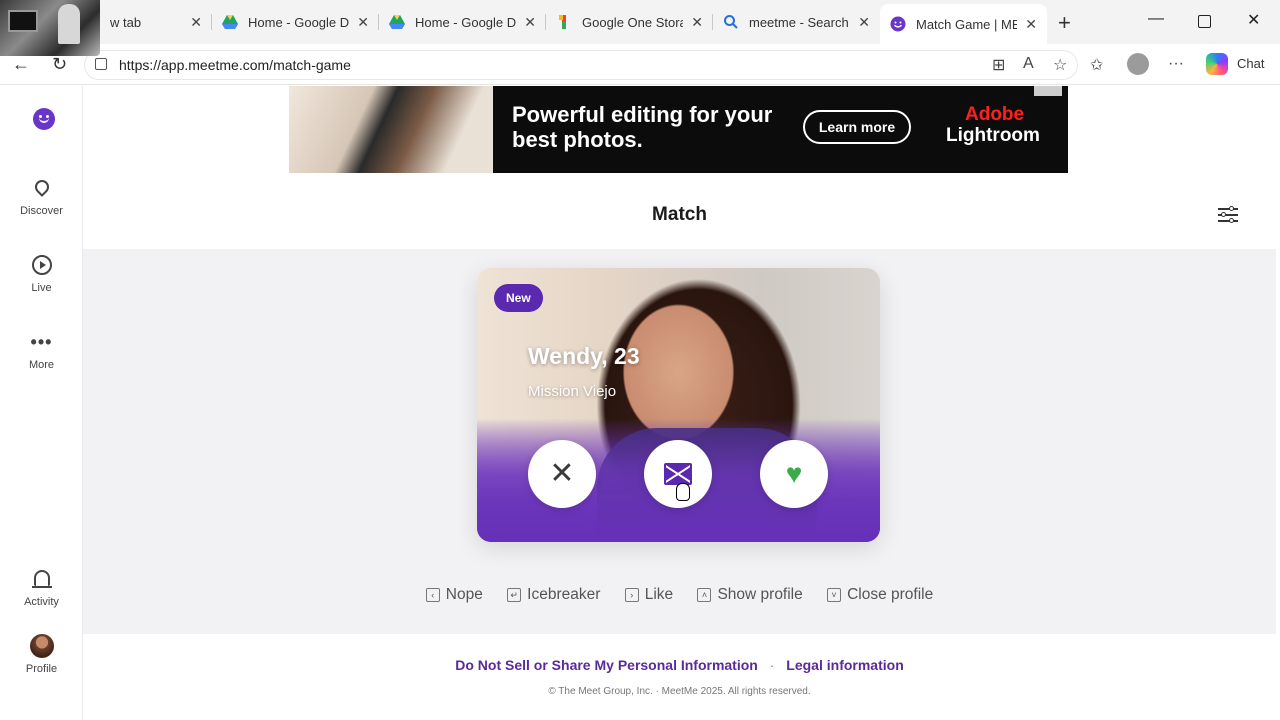 This screenshot has width=1280, height=720. I want to click on refresh-icon: ↻, so click(59, 64).